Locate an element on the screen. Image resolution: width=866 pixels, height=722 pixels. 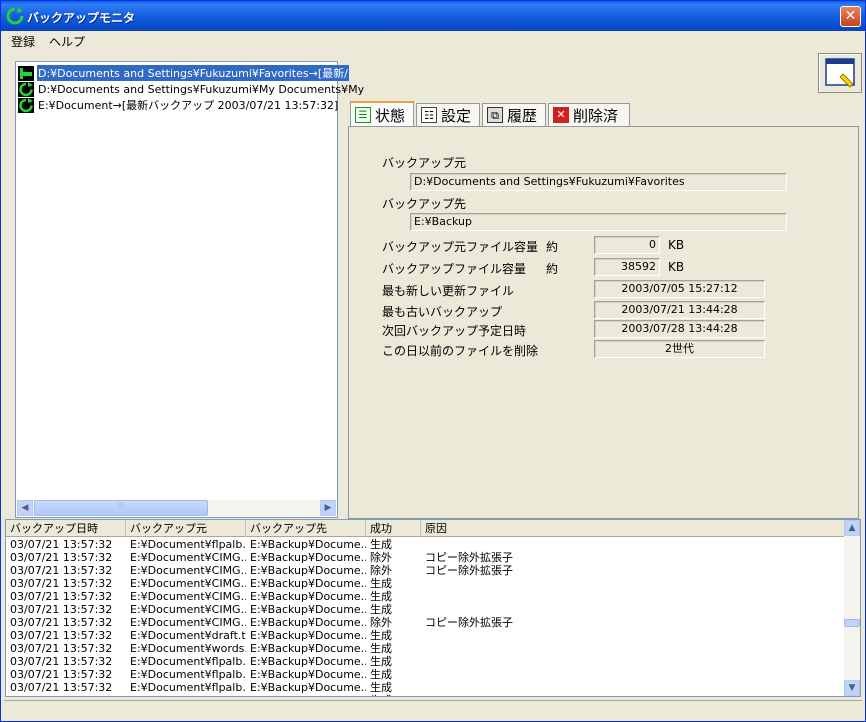
title-bar: バックアップモニタ ✕ is located at coordinates (433, 16).